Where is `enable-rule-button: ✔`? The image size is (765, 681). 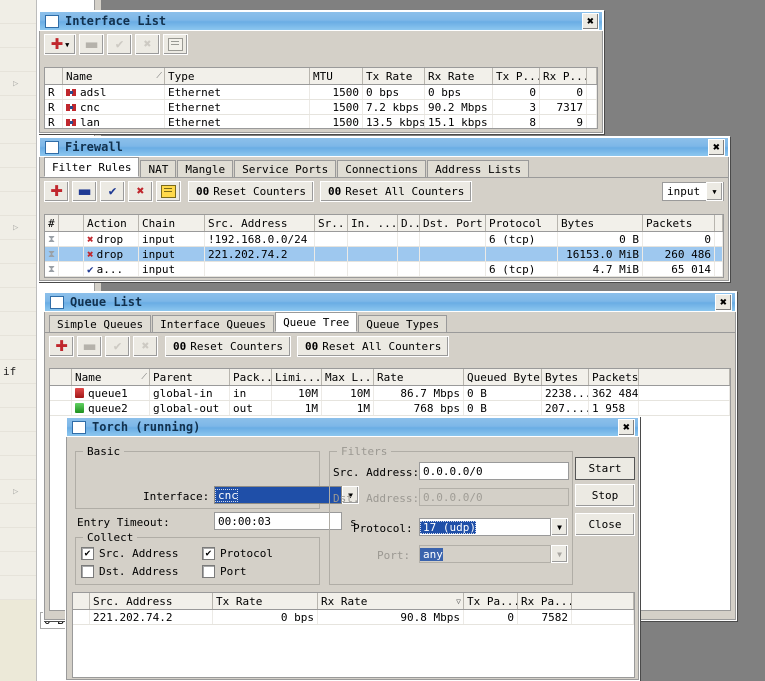
enable-rule-button: ✔ is located at coordinates (112, 191).